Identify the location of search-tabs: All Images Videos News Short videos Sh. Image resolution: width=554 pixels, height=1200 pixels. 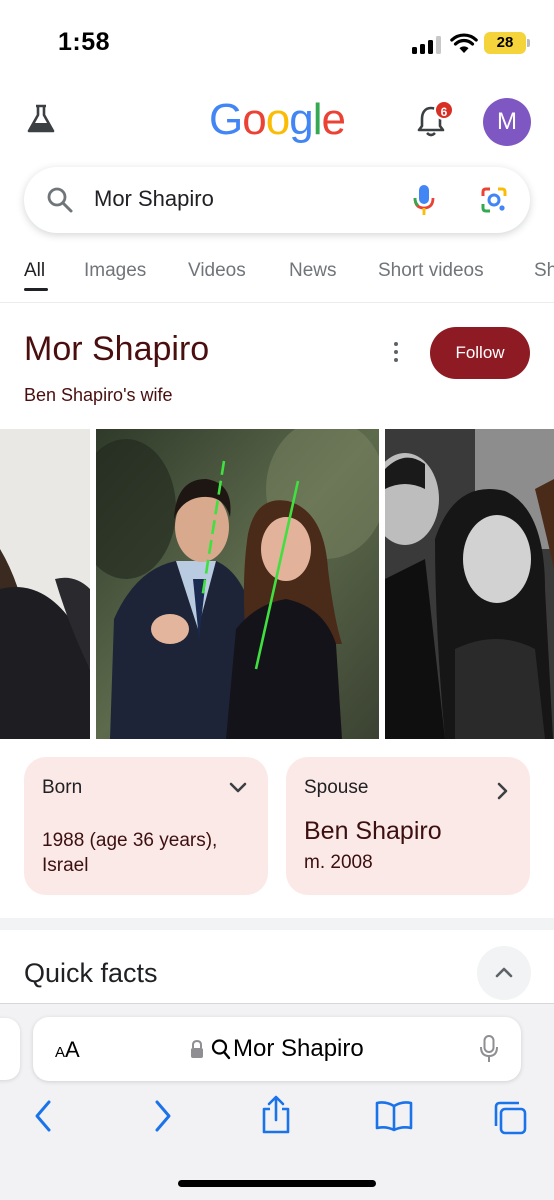
(277, 275).